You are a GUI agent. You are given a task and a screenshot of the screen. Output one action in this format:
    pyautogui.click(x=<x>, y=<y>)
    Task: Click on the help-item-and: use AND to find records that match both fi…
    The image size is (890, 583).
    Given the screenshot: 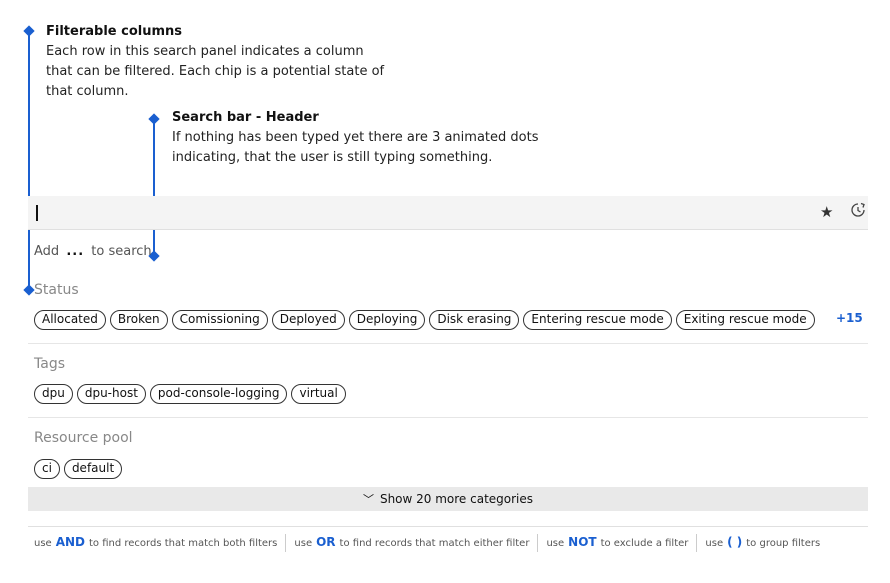 What is the action you would take?
    pyautogui.click(x=160, y=543)
    